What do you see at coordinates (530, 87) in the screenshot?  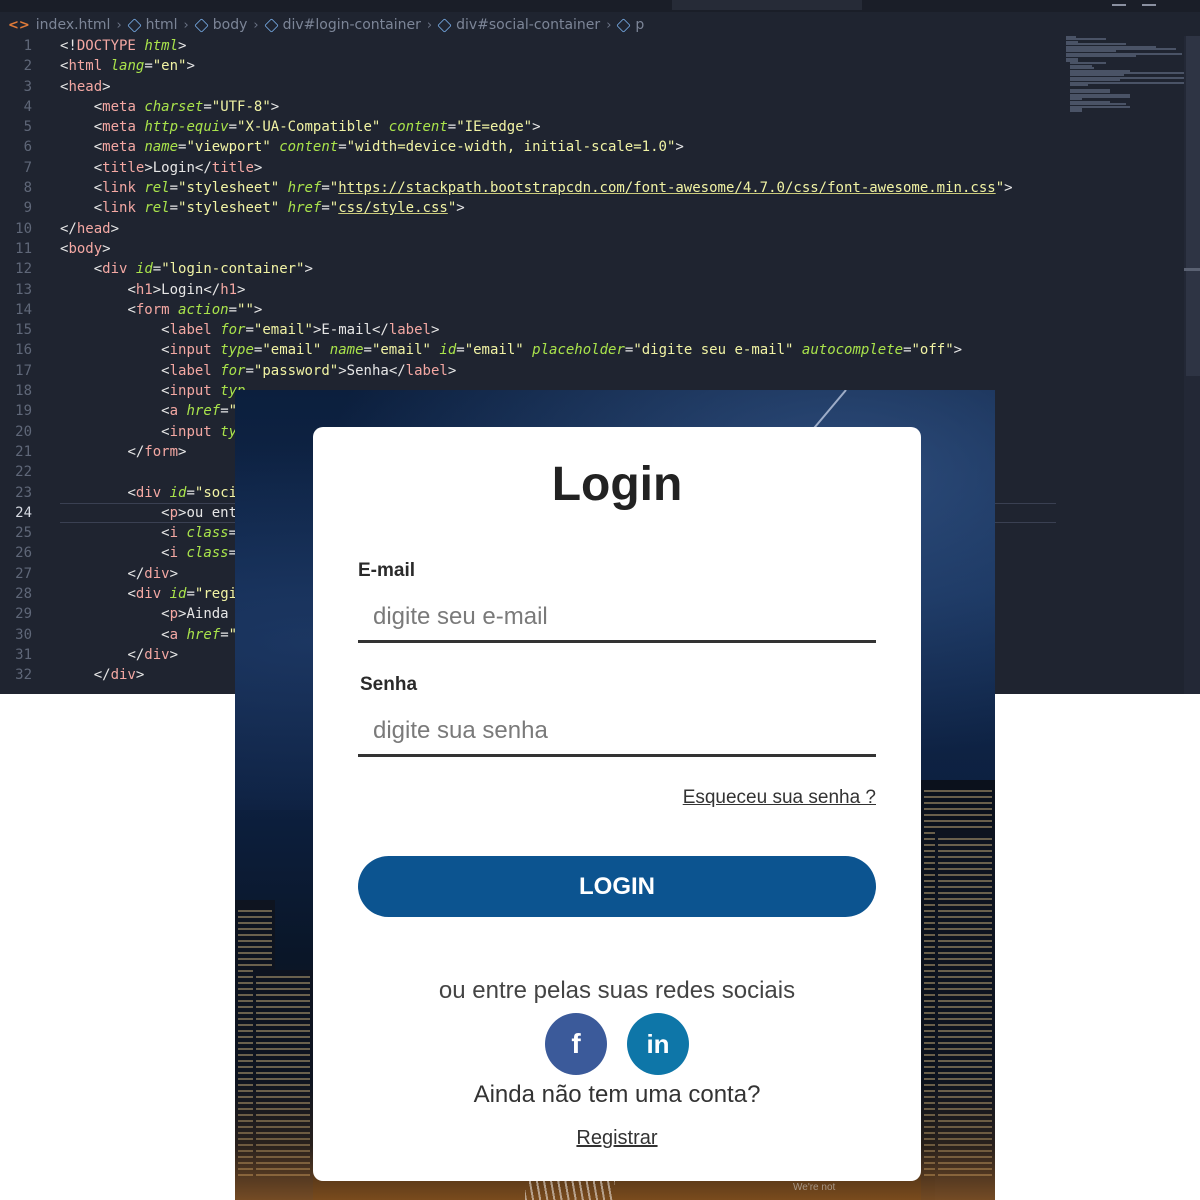 I see `code-line: 3 <head>` at bounding box center [530, 87].